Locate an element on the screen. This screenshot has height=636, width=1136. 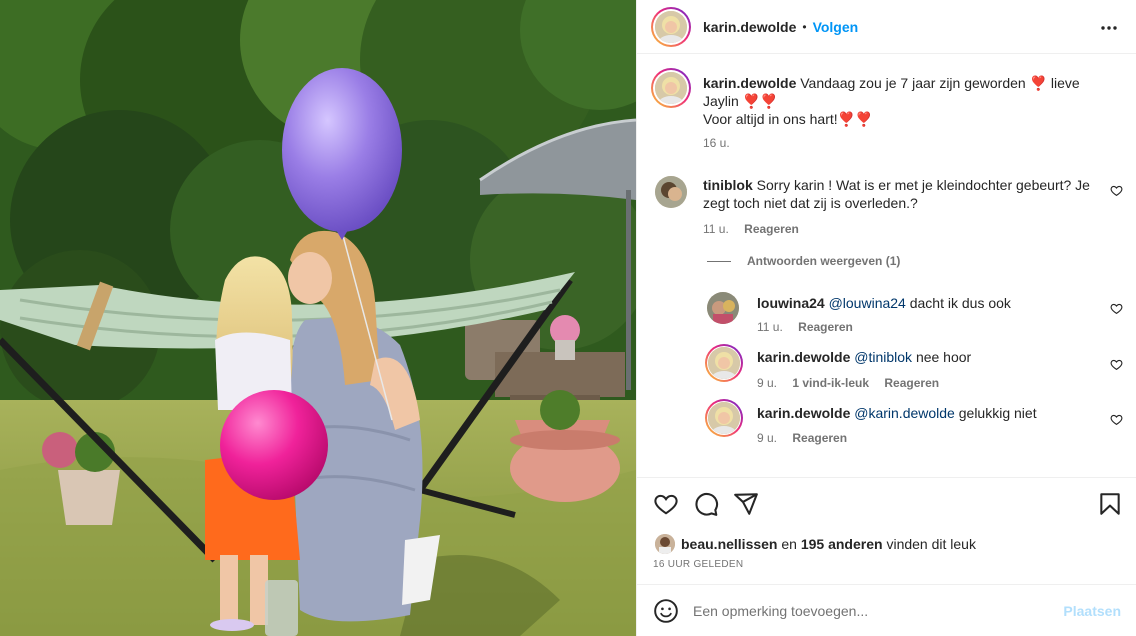
author-avatar is located at coordinates (671, 26).